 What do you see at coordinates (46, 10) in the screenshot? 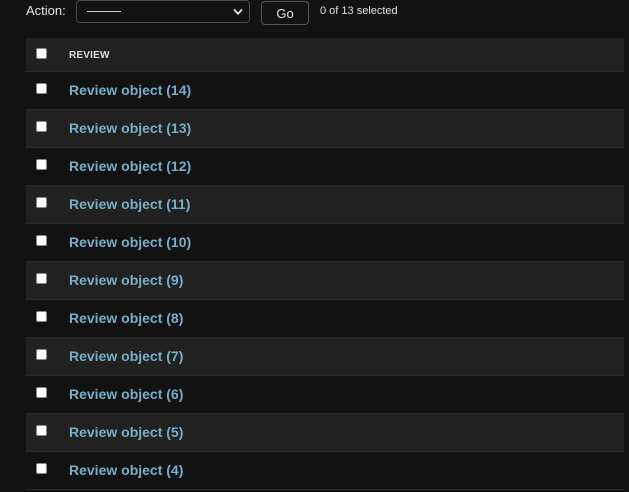
I see `action-label: Action:` at bounding box center [46, 10].